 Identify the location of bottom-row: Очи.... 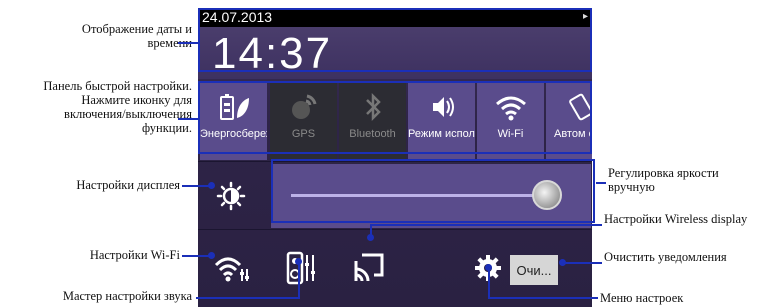
(395, 269).